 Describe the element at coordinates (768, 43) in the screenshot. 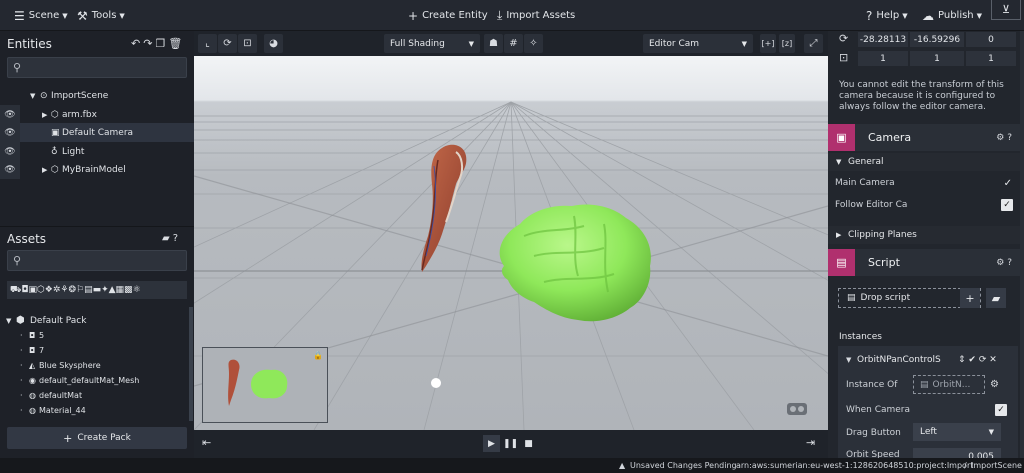

I see `frame-selection-icon: [+]` at that location.